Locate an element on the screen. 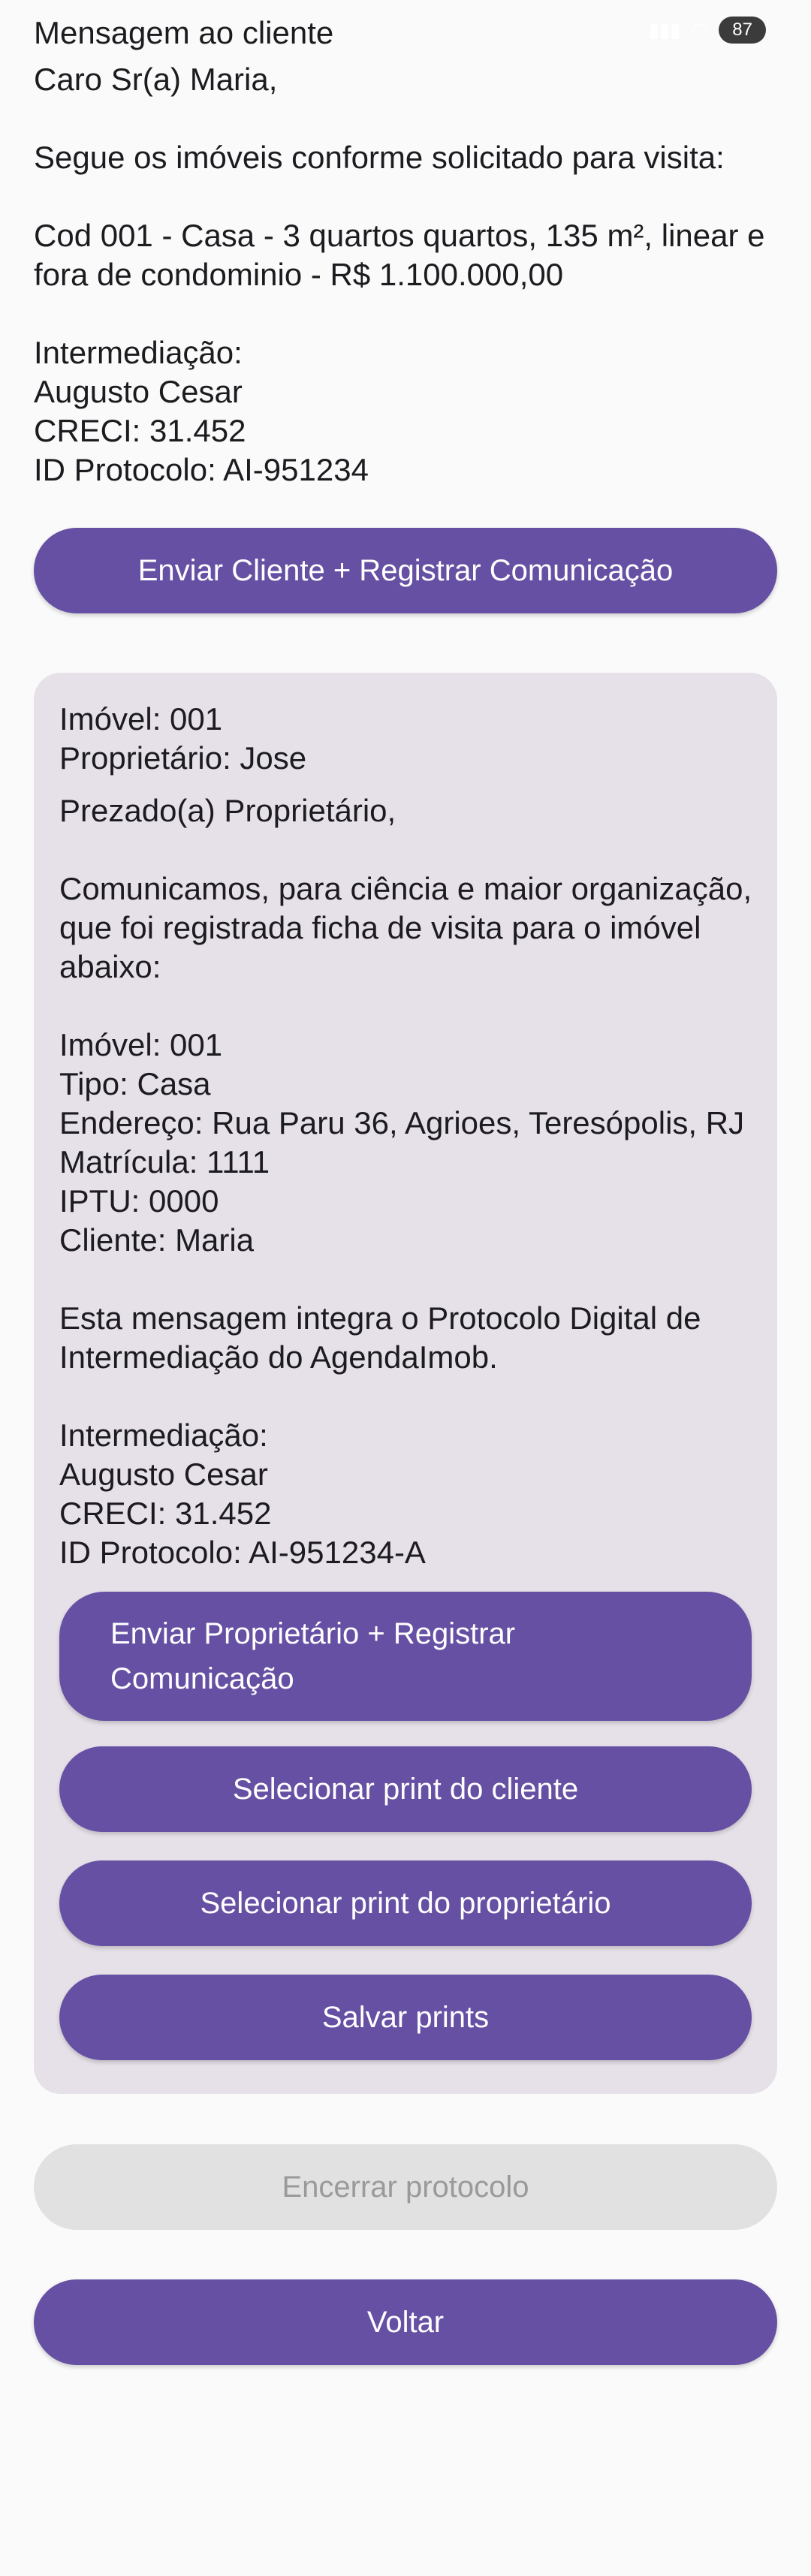 The width and height of the screenshot is (811, 2576). status-icons: ▮▮▮ ◠ 87 is located at coordinates (707, 30).